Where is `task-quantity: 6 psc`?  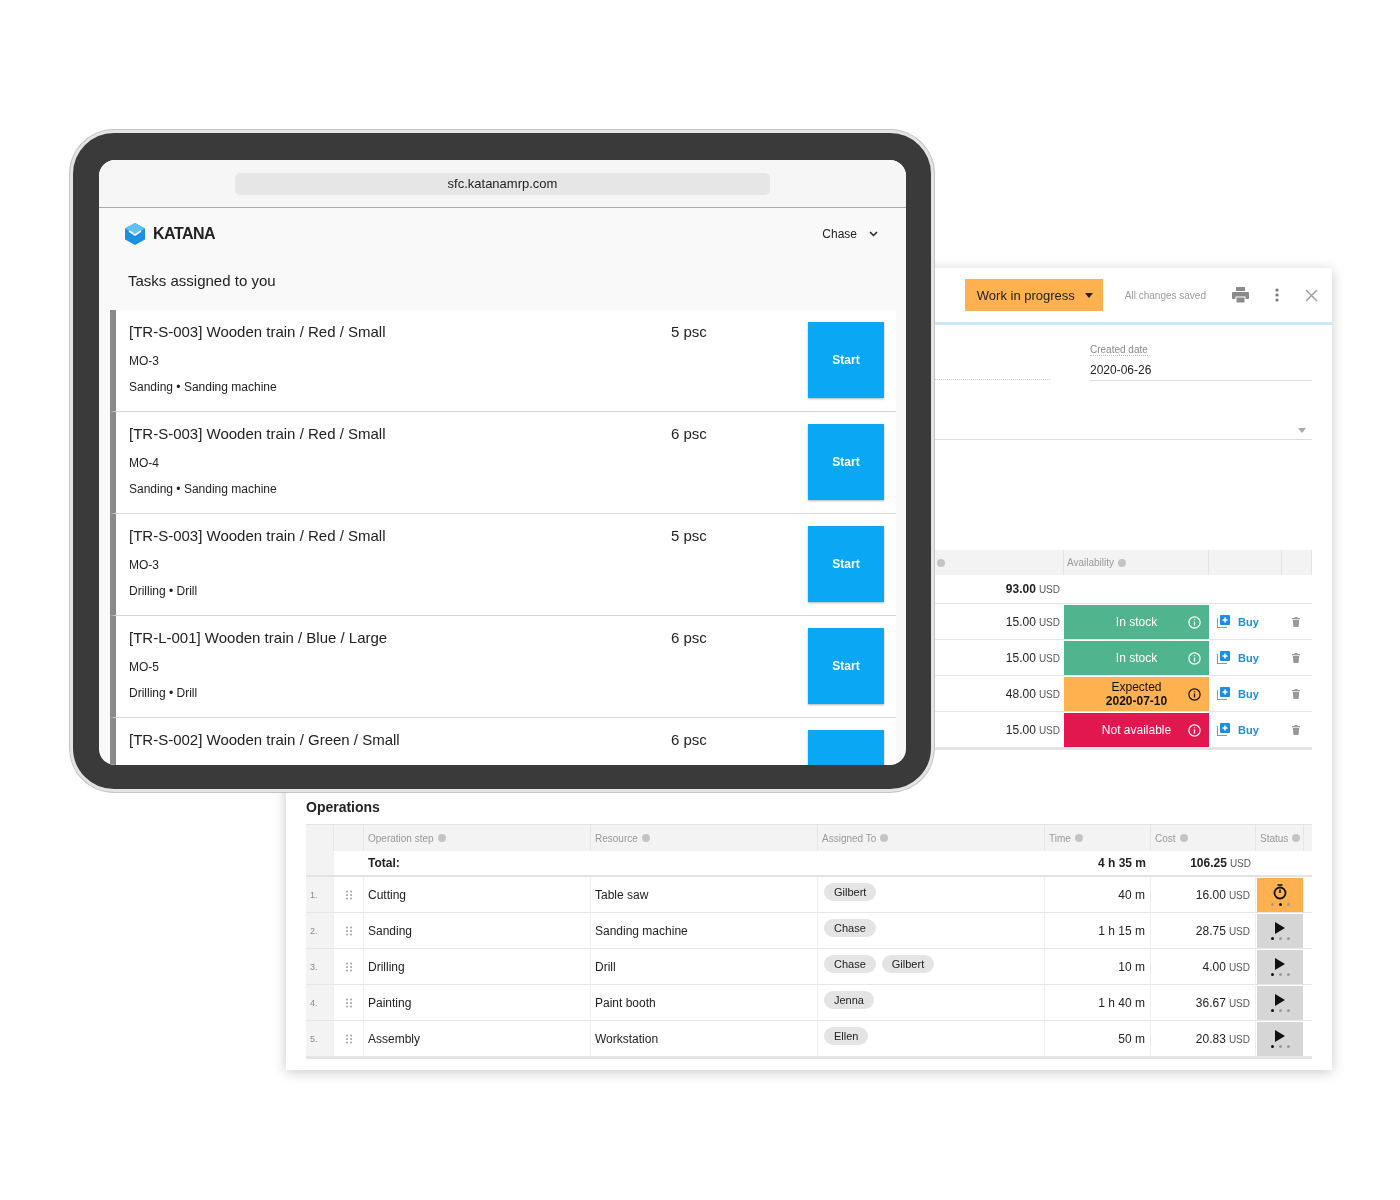 task-quantity: 6 psc is located at coordinates (689, 739).